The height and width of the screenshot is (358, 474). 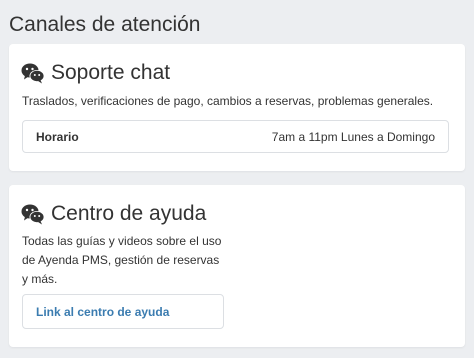 I want to click on schedule-value: 7am a 11pm Lunes a Domingo, so click(x=353, y=136).